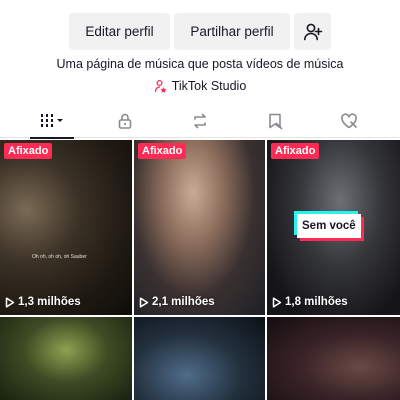 This screenshot has width=400, height=400. I want to click on view-count: 1,8 milhões, so click(310, 302).